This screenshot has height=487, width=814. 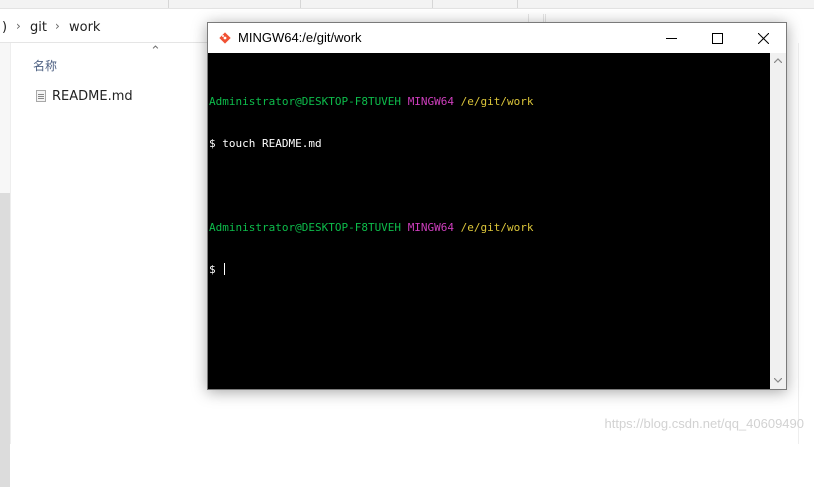 What do you see at coordinates (407, 4) in the screenshot?
I see `ribbon-strip` at bounding box center [407, 4].